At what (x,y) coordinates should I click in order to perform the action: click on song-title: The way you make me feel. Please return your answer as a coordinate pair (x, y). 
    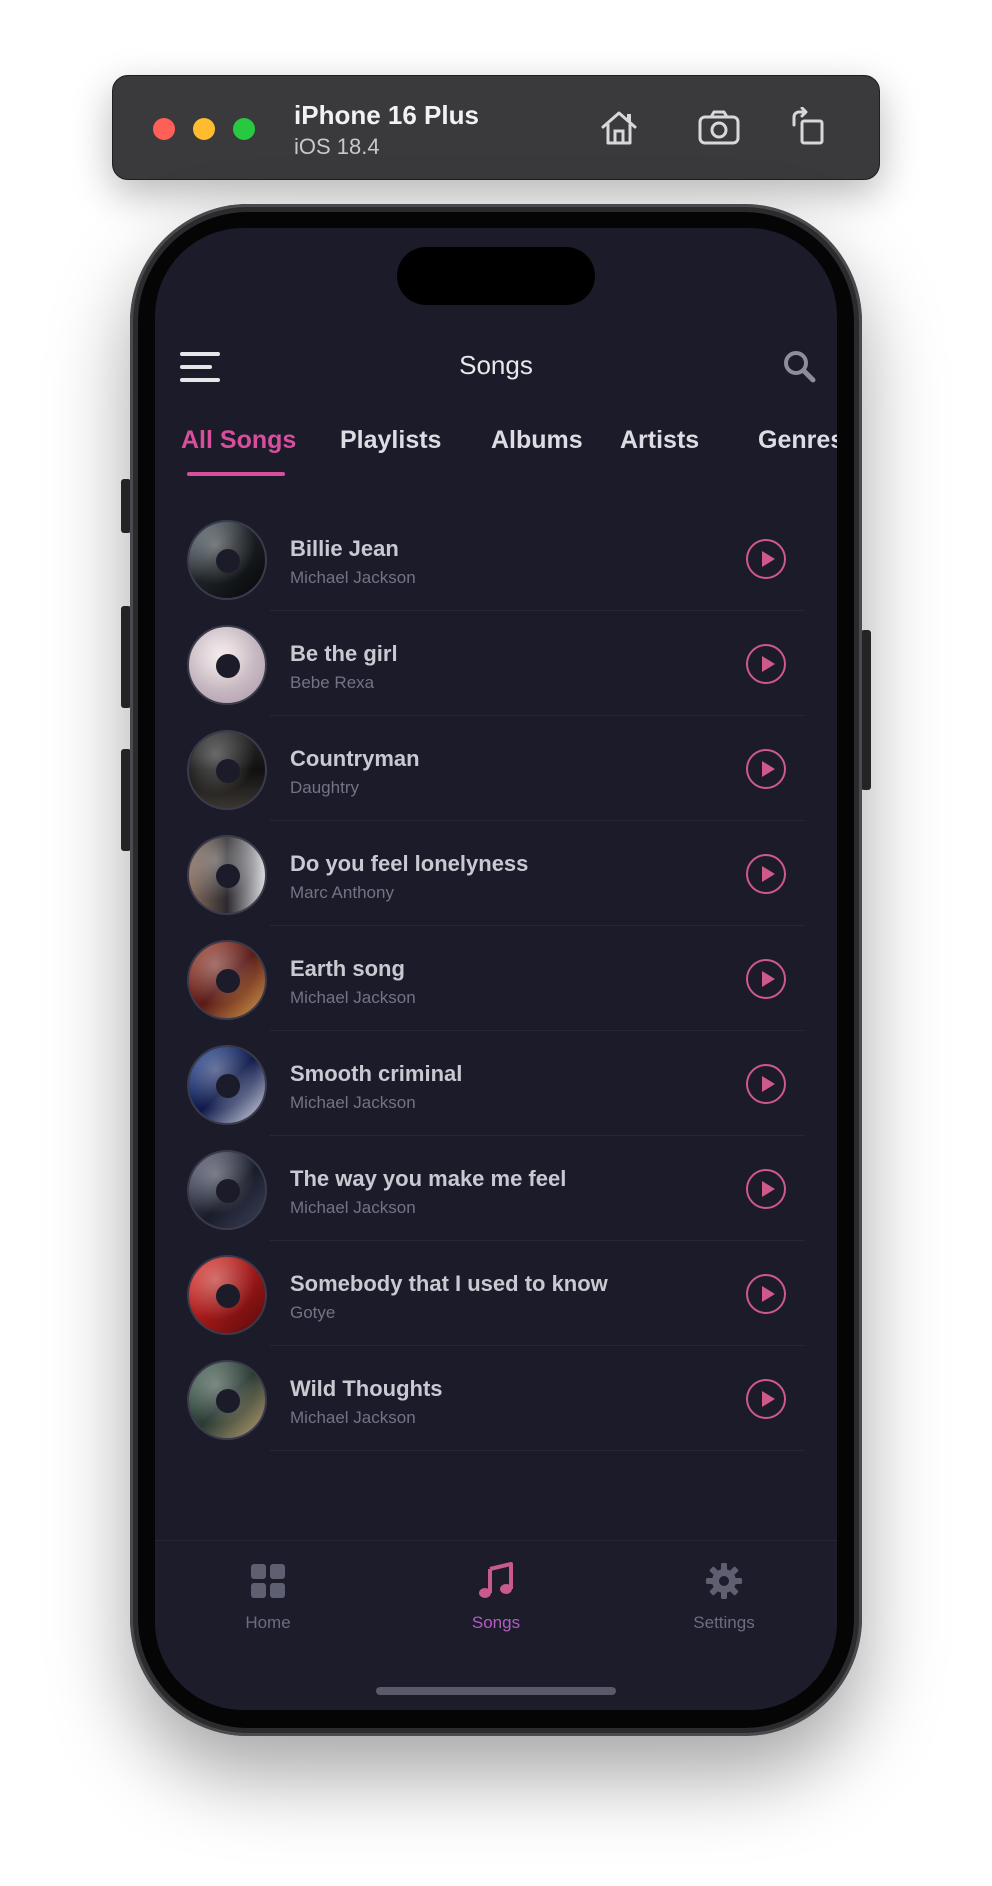
    Looking at the image, I should click on (428, 1178).